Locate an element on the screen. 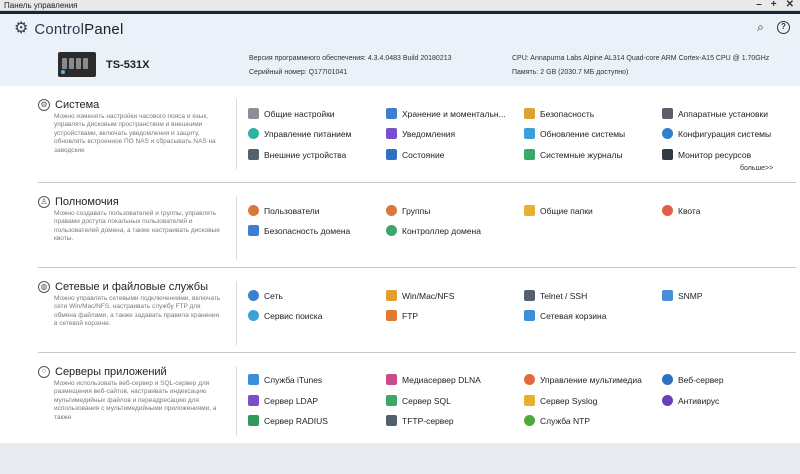 The width and height of the screenshot is (800, 474). apps-icon: ⁘ is located at coordinates (44, 372).